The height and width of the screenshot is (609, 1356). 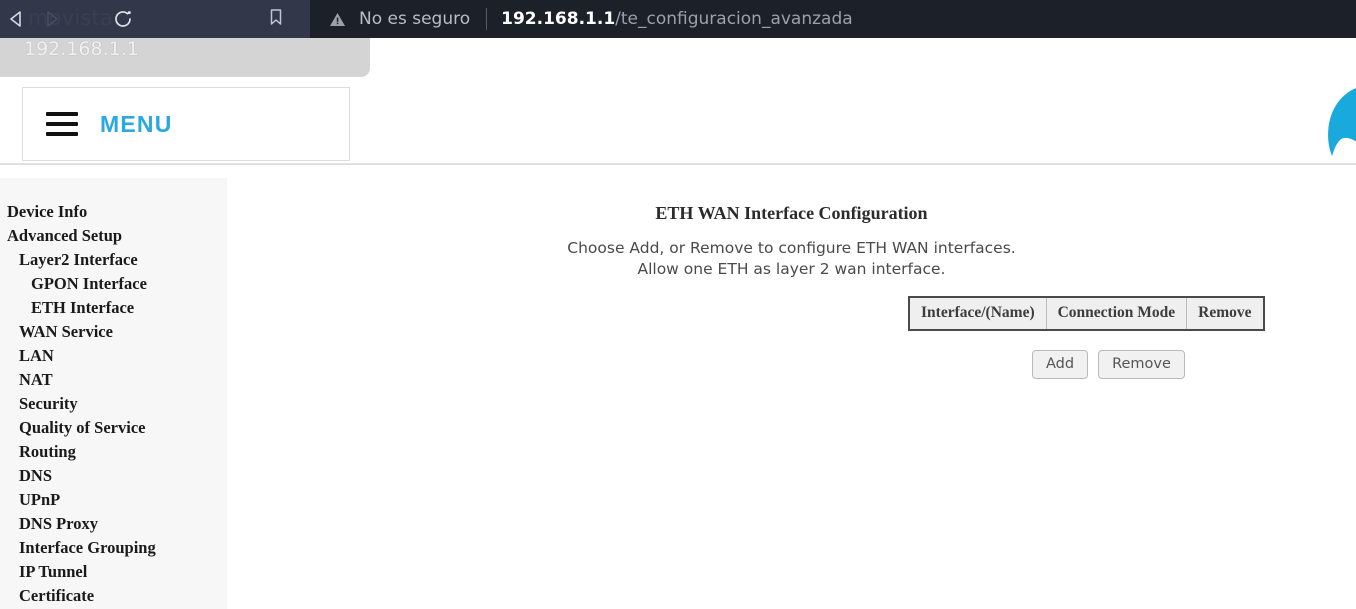 What do you see at coordinates (113, 452) in the screenshot?
I see `sidebar-item-routing: Routing` at bounding box center [113, 452].